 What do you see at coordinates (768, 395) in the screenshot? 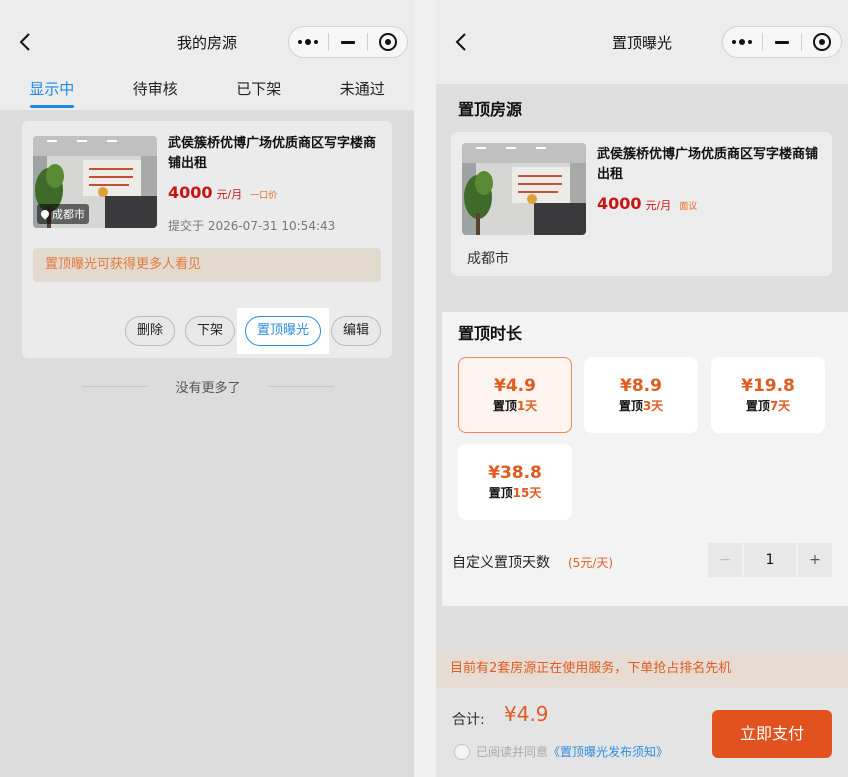
I see `duration-option-7-days: ¥19.8 置顶7天` at bounding box center [768, 395].